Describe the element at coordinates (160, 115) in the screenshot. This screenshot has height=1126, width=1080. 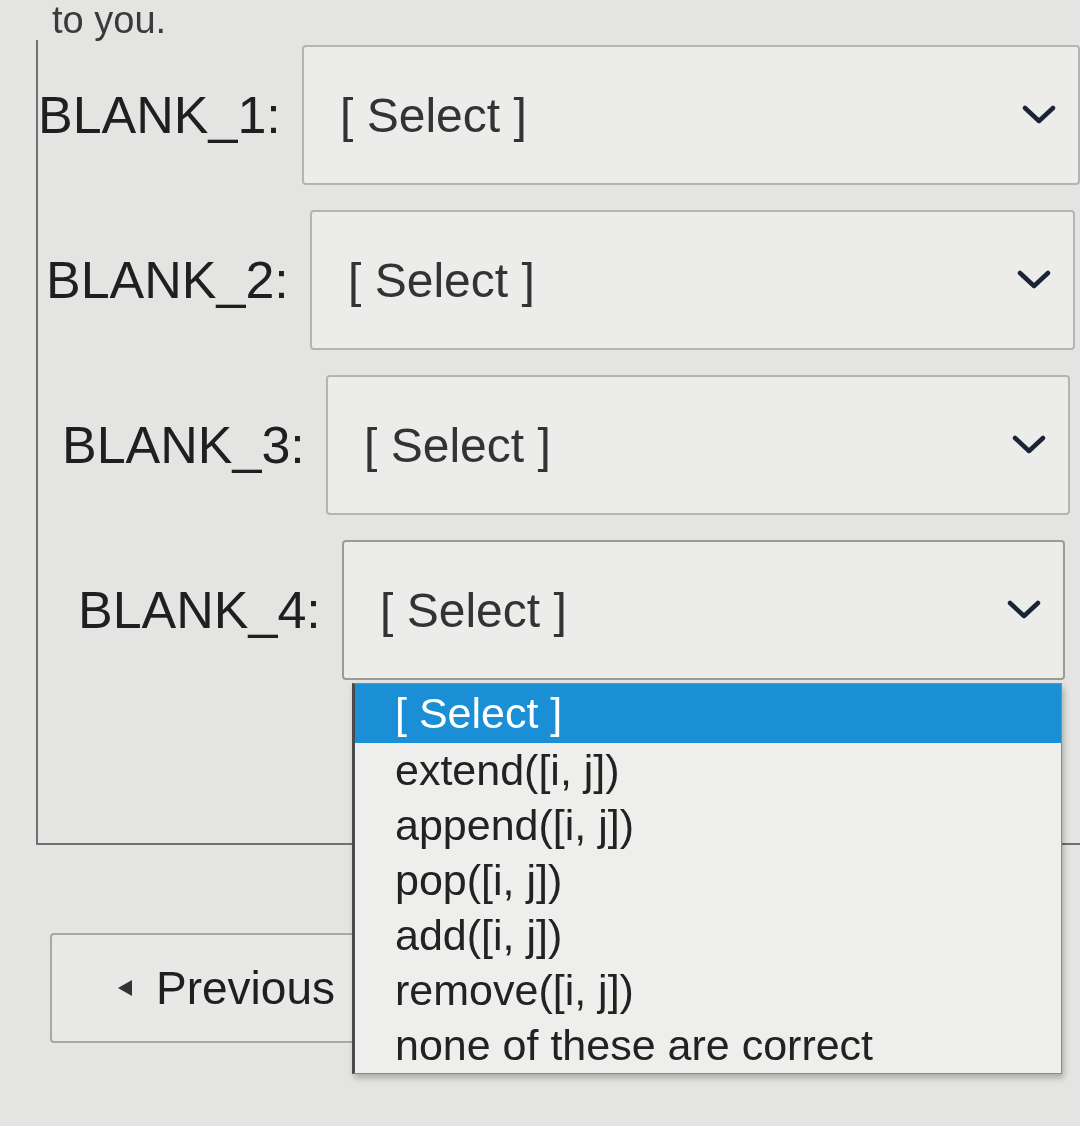
I see `blank-label: BLANK_1:` at that location.